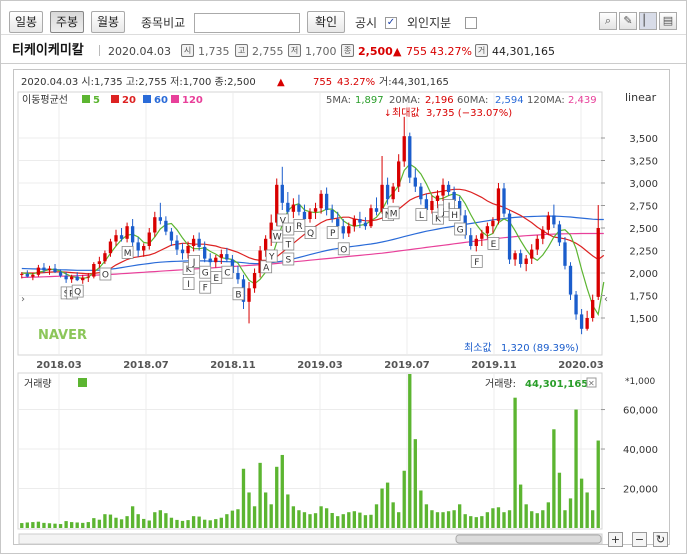 This screenshot has width=687, height=554. What do you see at coordinates (45, 100) in the screenshot?
I see `ma-legend-label: 이동평균선` at bounding box center [45, 100].